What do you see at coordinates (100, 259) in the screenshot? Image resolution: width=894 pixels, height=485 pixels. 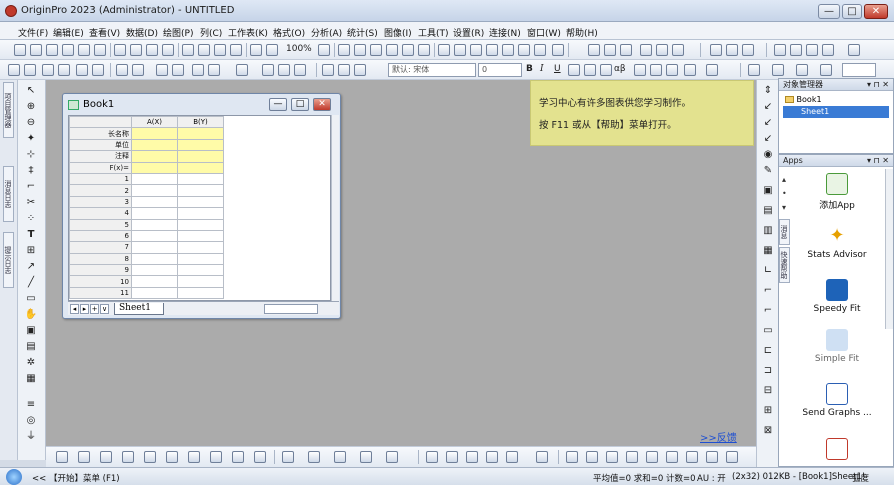 I see `row-header: 8` at bounding box center [100, 259].